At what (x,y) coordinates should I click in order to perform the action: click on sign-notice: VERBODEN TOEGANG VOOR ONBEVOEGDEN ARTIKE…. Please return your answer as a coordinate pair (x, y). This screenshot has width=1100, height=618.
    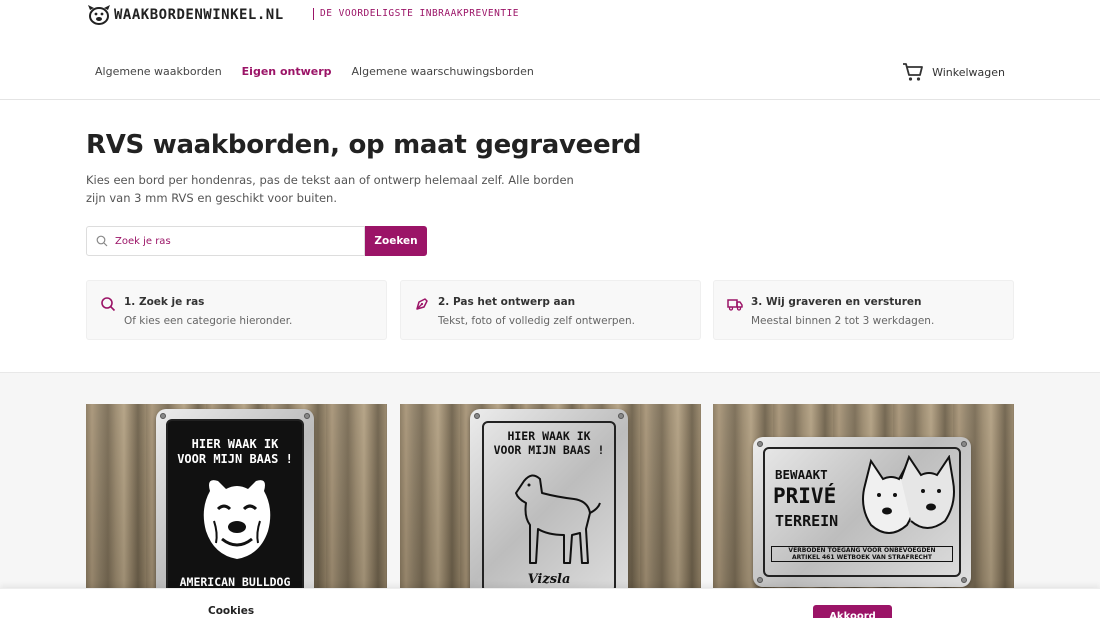
    Looking at the image, I should click on (862, 554).